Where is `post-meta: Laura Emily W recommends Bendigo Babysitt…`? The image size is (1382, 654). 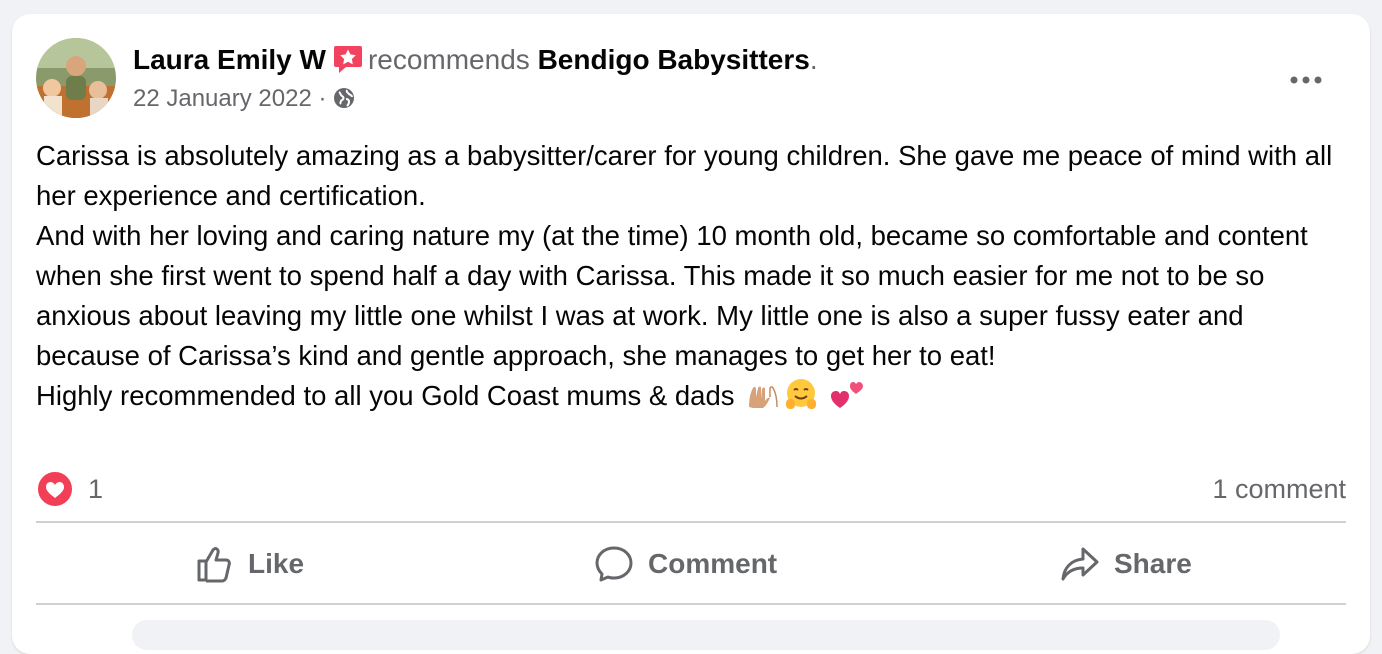 post-meta: Laura Emily W recommends Bendigo Babysitt… is located at coordinates (475, 78).